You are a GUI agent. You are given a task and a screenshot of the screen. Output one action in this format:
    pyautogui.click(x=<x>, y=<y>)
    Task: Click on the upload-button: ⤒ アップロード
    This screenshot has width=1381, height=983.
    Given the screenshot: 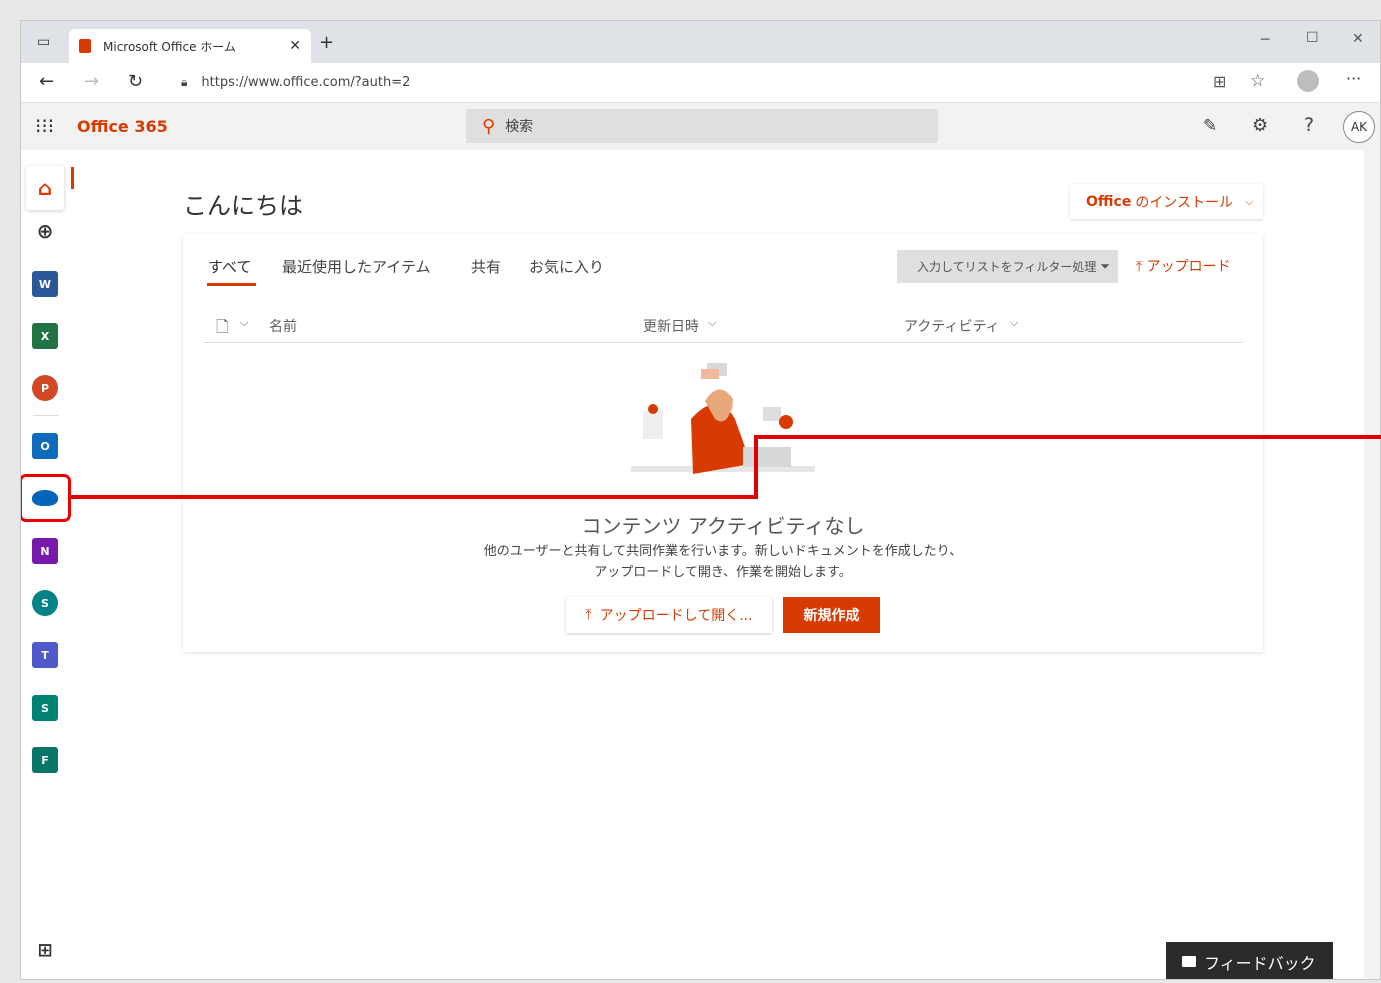 What is the action you would take?
    pyautogui.click(x=1183, y=266)
    